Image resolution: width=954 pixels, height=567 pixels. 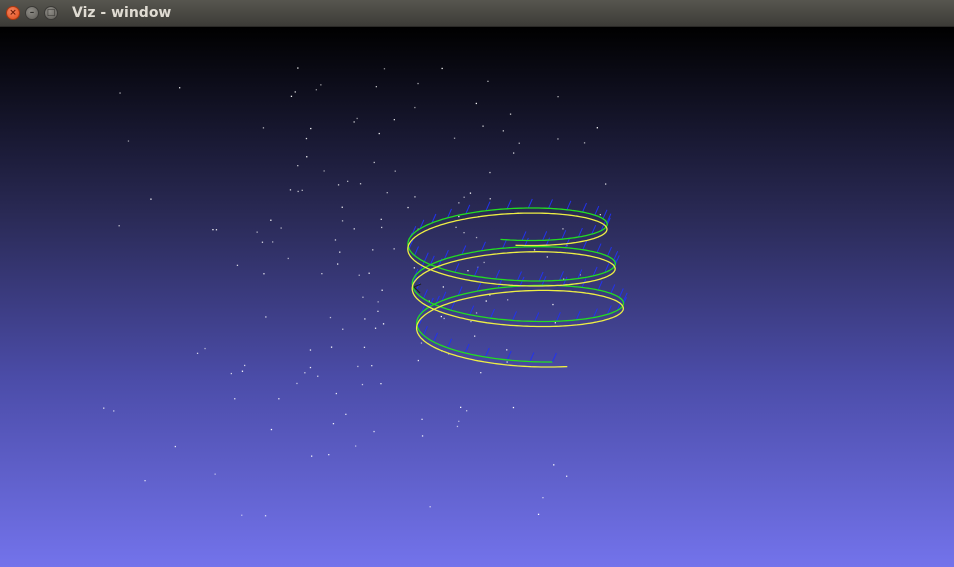 What do you see at coordinates (477, 13) in the screenshot?
I see `title-bar: × – □ Viz - window` at bounding box center [477, 13].